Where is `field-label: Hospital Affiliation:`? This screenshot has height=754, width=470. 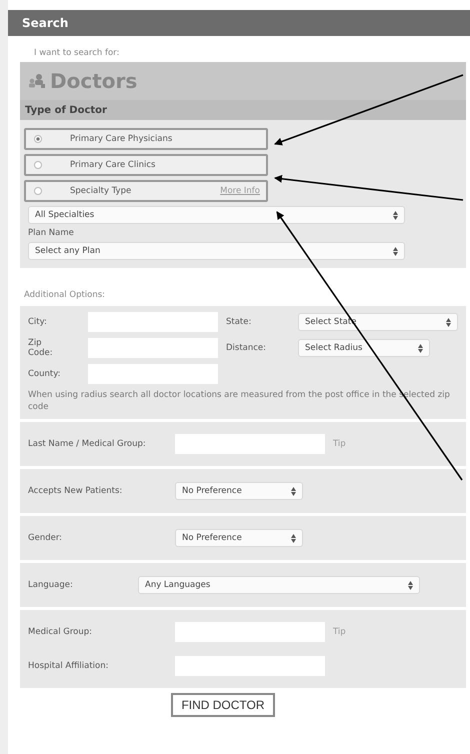
field-label: Hospital Affiliation: is located at coordinates (69, 666).